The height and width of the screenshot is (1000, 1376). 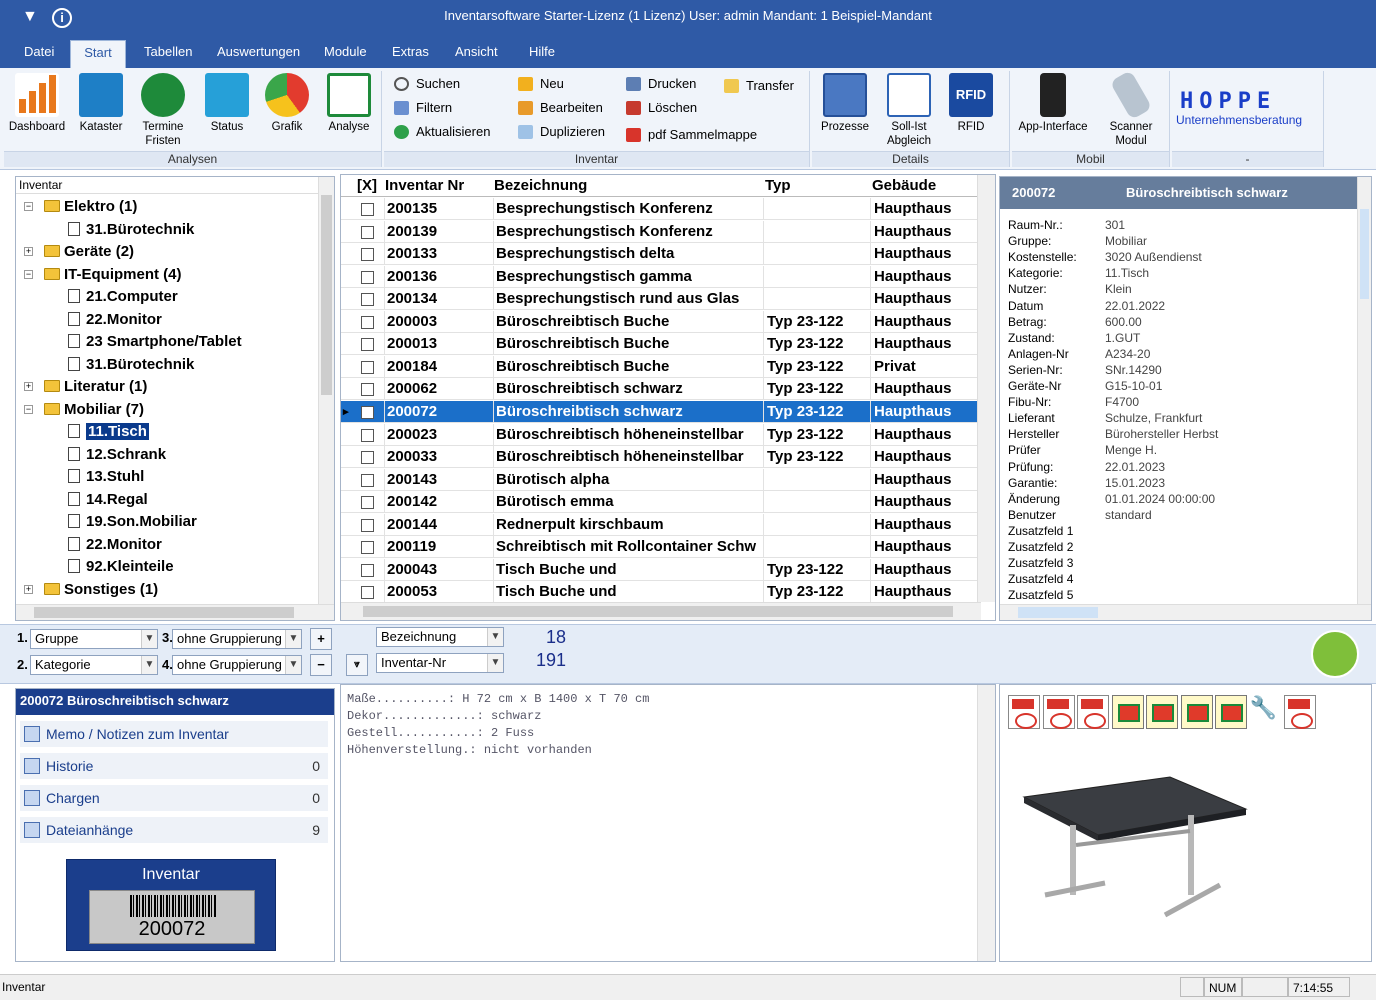 What do you see at coordinates (540, 185) in the screenshot?
I see `column-header-bezeichnung: Bezeichnung` at bounding box center [540, 185].